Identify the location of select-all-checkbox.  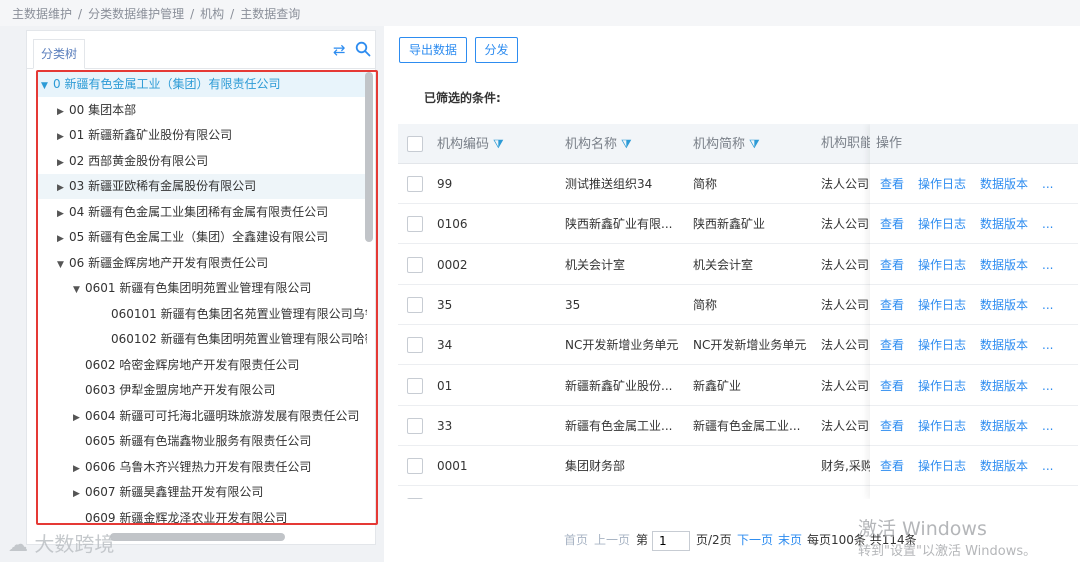
(415, 144).